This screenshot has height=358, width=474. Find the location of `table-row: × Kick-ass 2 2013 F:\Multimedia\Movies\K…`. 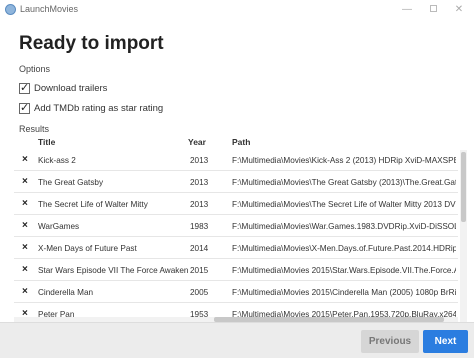

table-row: × Kick-ass 2 2013 F:\Multimedia\Movies\K… is located at coordinates (236, 160).